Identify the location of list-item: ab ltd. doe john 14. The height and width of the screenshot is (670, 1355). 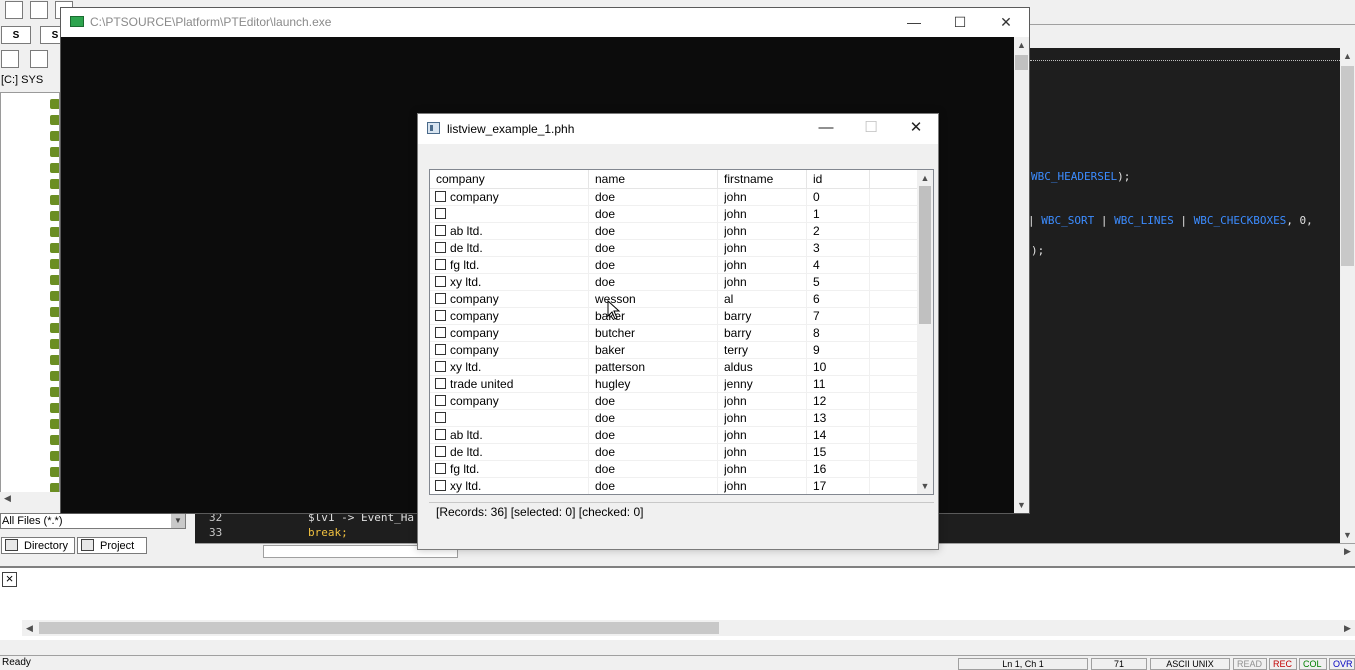
(673, 435).